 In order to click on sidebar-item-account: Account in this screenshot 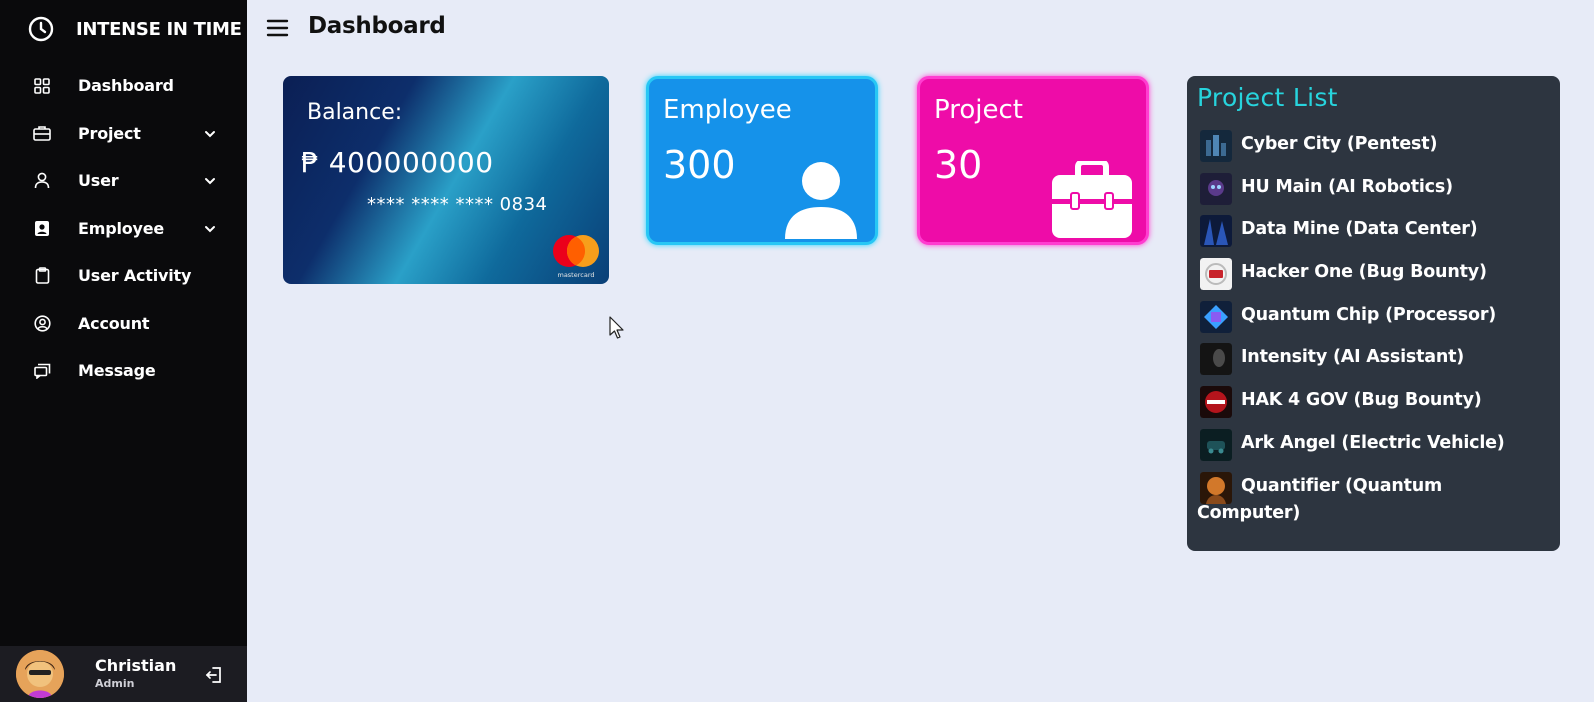, I will do `click(123, 324)`.